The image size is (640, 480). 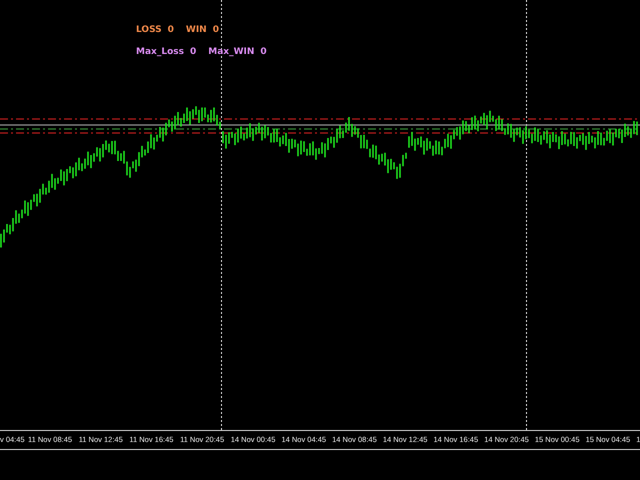 What do you see at coordinates (160, 52) in the screenshot?
I see `stat-label: Max_Loss` at bounding box center [160, 52].